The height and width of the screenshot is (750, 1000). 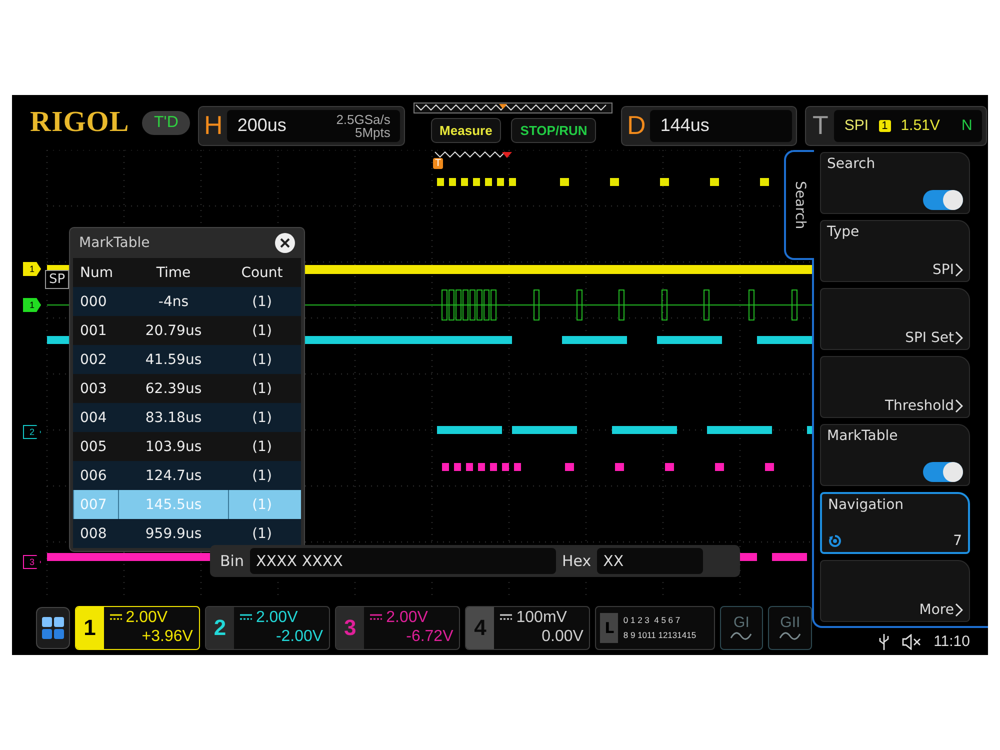 What do you see at coordinates (912, 642) in the screenshot?
I see `speaker-muted-icon` at bounding box center [912, 642].